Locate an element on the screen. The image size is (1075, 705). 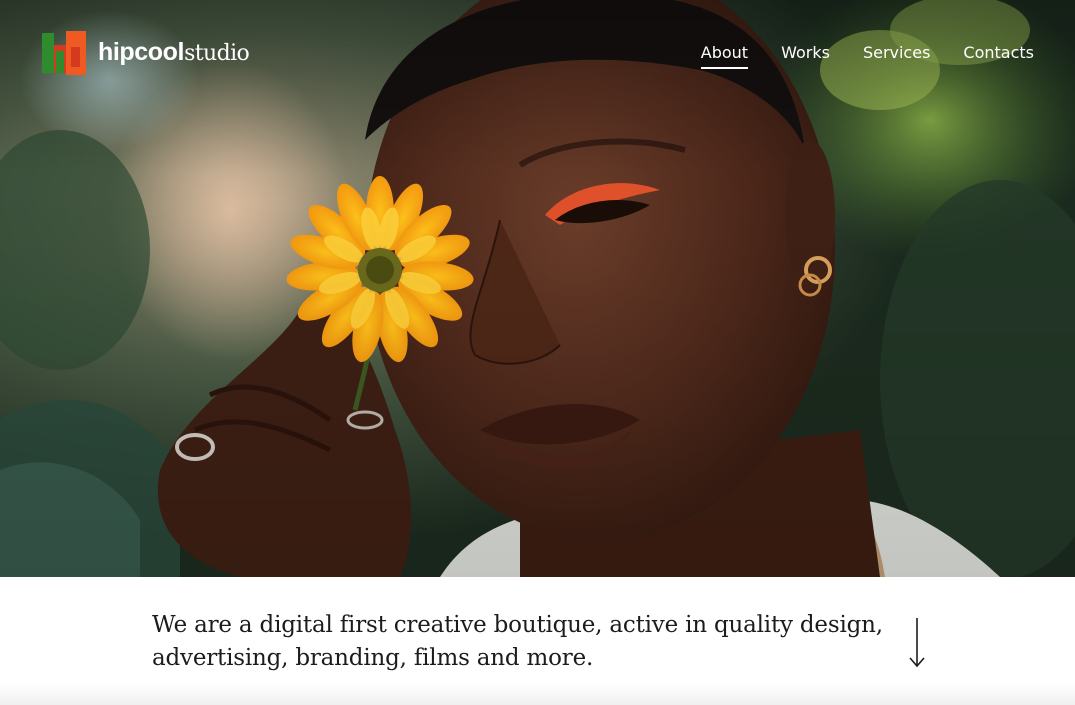
scroll-down-button is located at coordinates (917, 643).